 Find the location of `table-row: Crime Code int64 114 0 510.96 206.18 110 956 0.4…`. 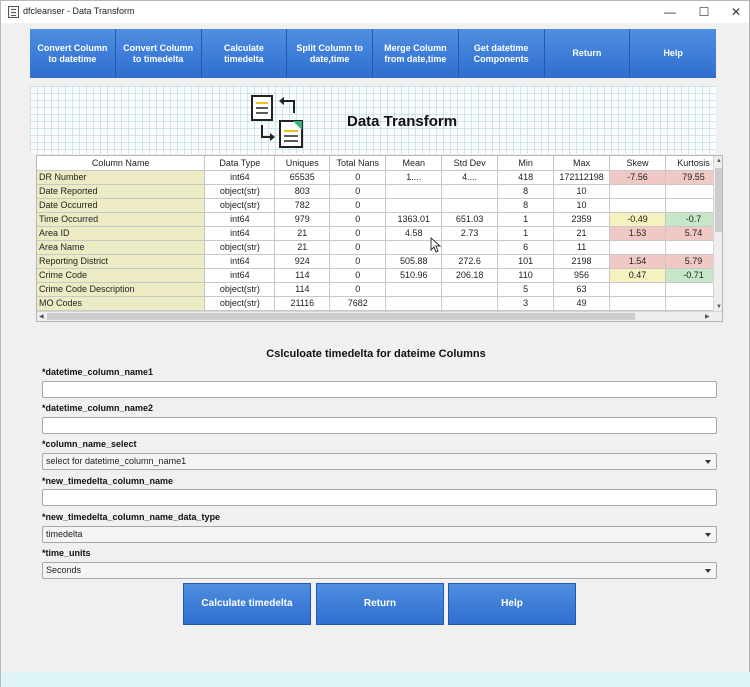

table-row: Crime Code int64 114 0 510.96 206.18 110 956 0.4… is located at coordinates (379, 275).